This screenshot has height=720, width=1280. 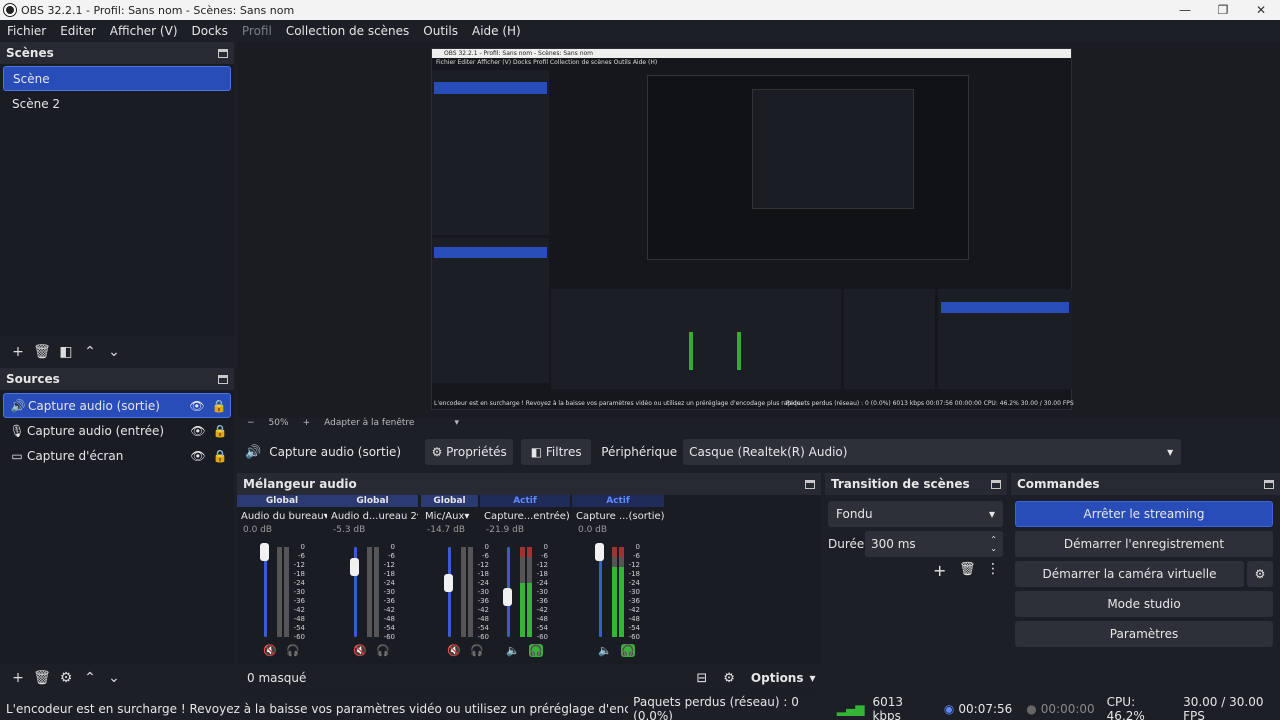 I want to click on scene-item: Scène 2, so click(x=117, y=103).